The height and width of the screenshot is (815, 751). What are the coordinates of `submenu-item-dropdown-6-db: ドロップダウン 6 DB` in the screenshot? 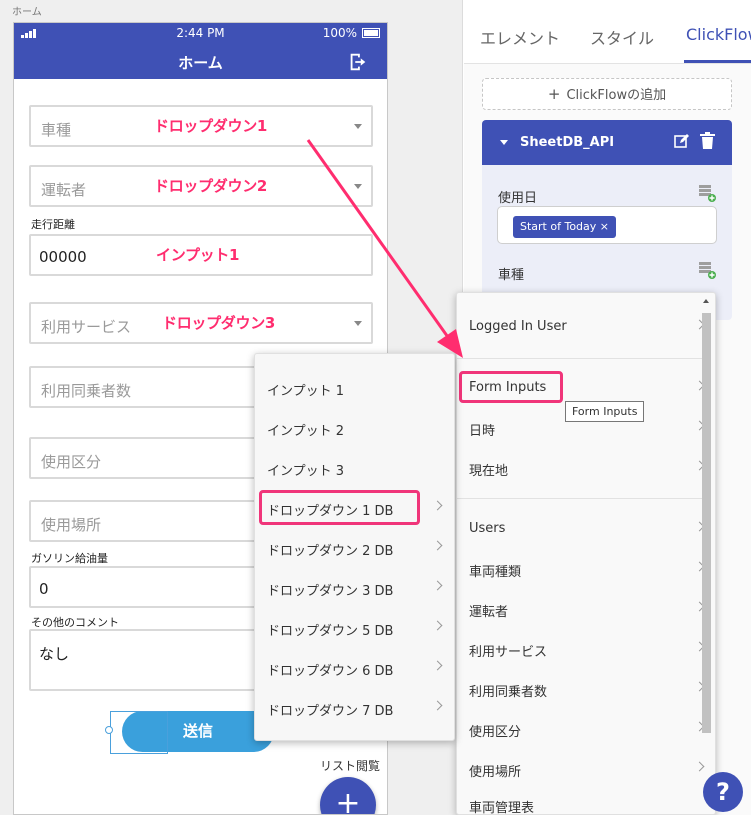 It's located at (354, 668).